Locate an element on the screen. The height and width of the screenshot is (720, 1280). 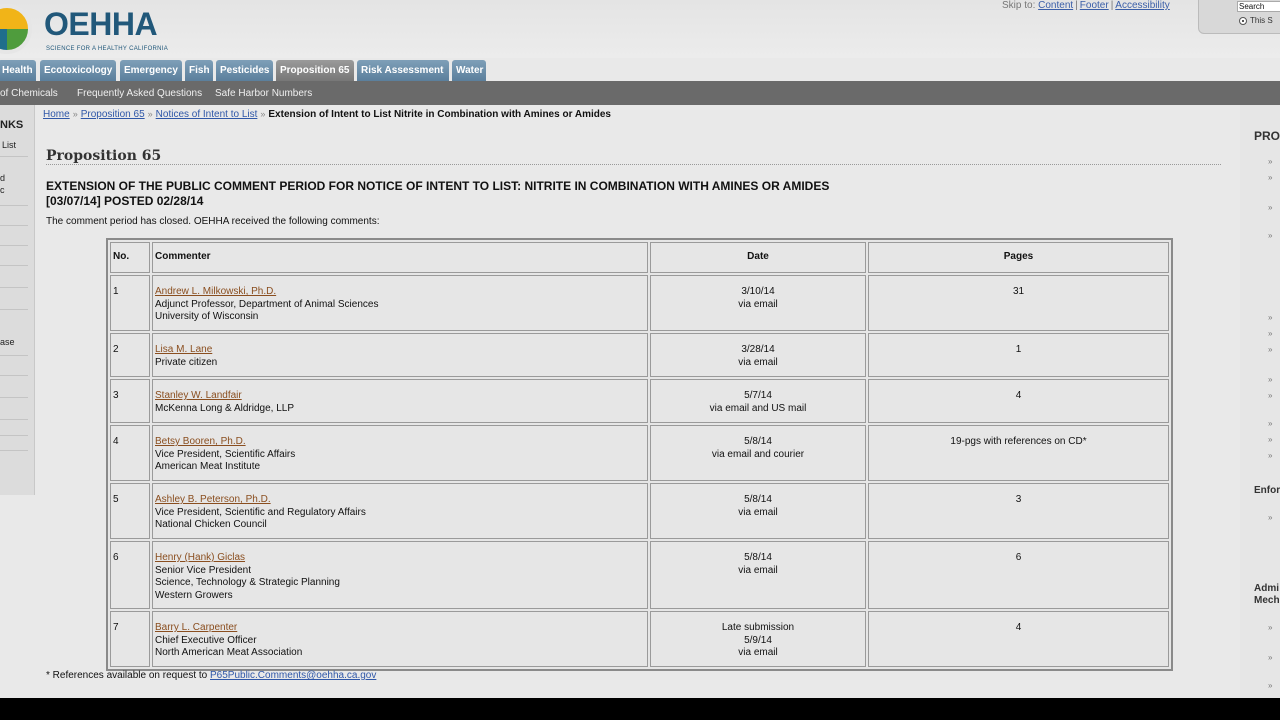
oehha-logo-icon is located at coordinates (16, 29).